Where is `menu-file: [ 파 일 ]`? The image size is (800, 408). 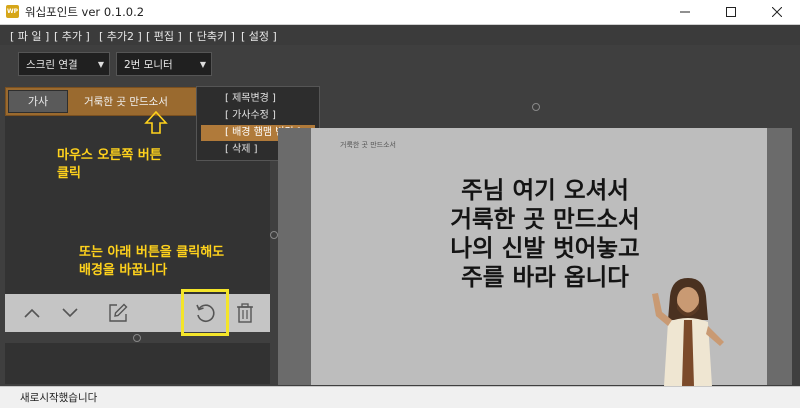 menu-file: [ 파 일 ] is located at coordinates (29, 36).